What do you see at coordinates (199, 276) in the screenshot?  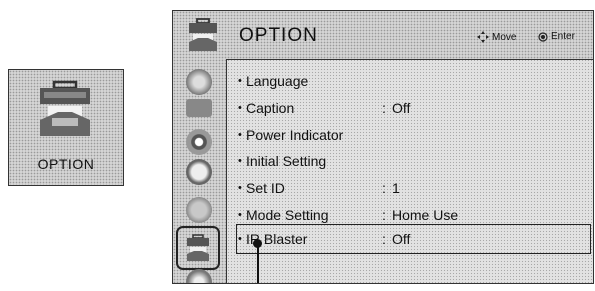 I see `input-icon` at bounding box center [199, 276].